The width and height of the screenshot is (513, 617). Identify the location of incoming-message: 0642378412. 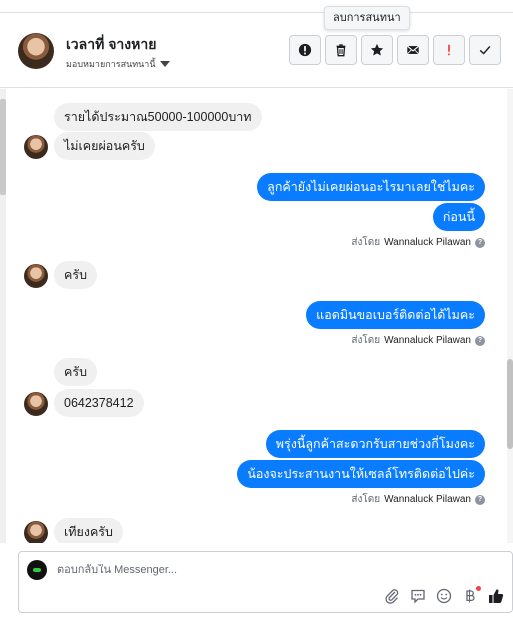
(99, 403).